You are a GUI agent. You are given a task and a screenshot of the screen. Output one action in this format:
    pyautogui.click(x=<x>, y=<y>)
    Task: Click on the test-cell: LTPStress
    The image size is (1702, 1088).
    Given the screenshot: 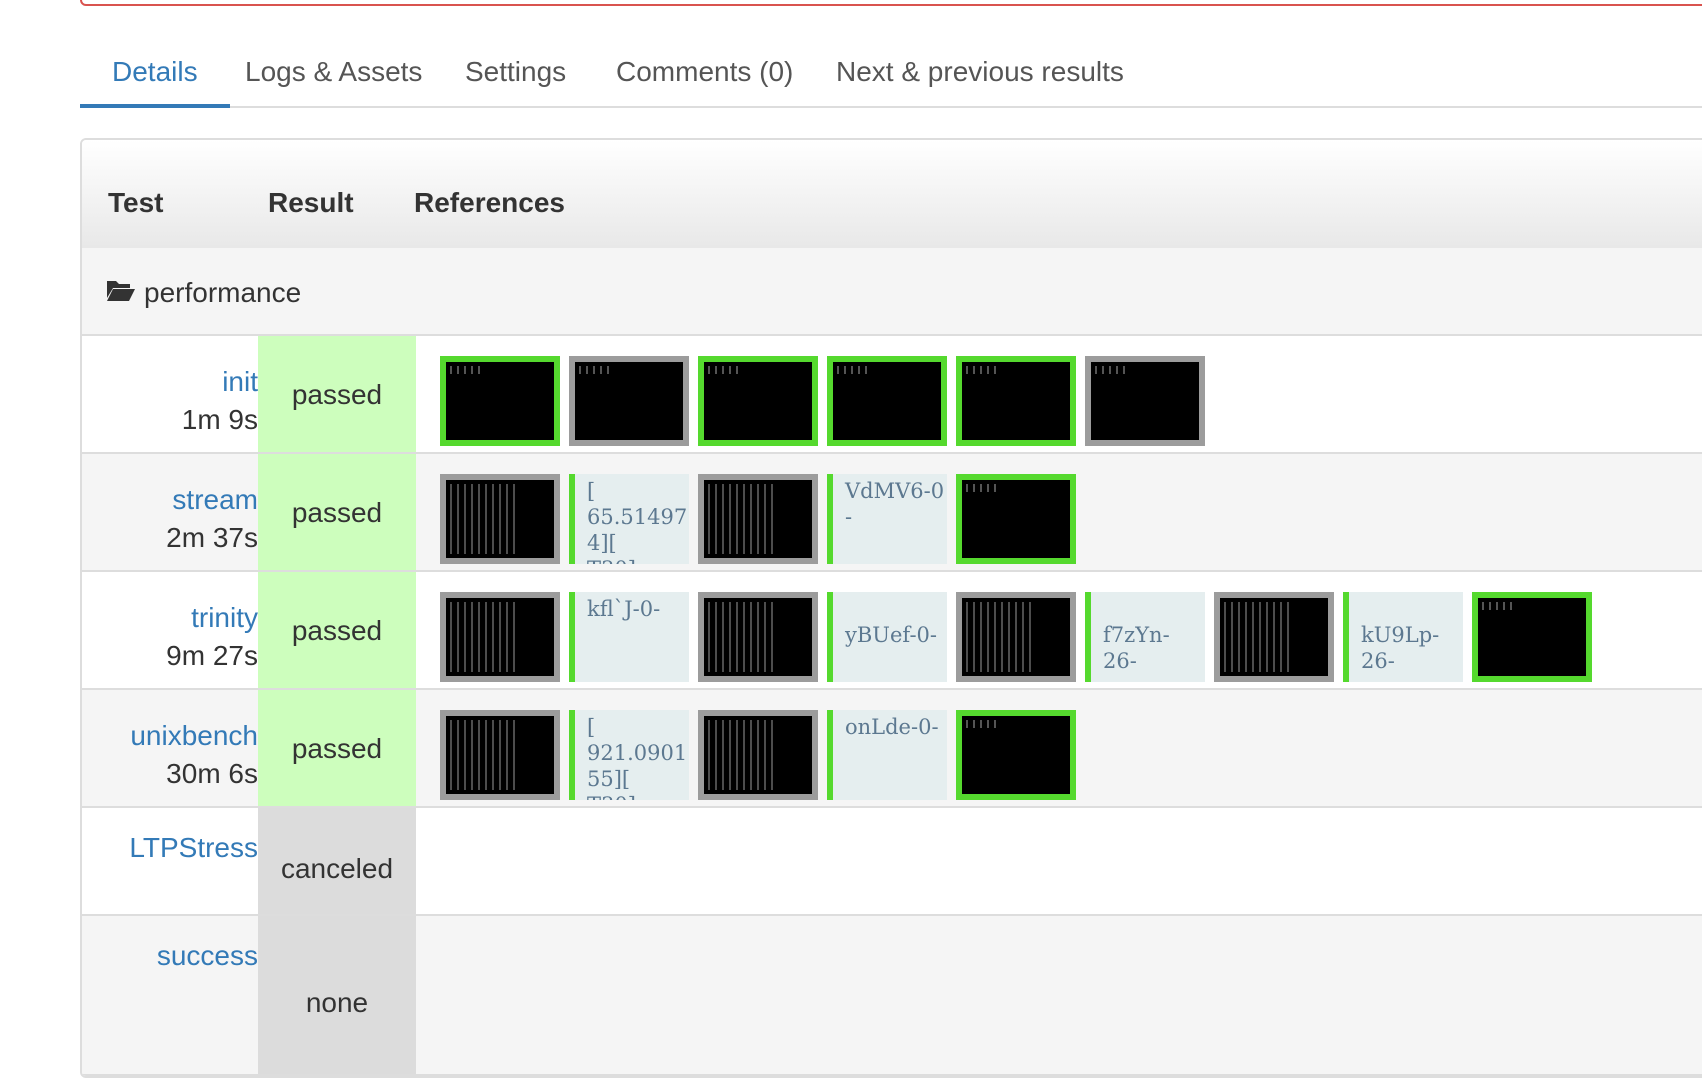 What is the action you would take?
    pyautogui.click(x=170, y=861)
    